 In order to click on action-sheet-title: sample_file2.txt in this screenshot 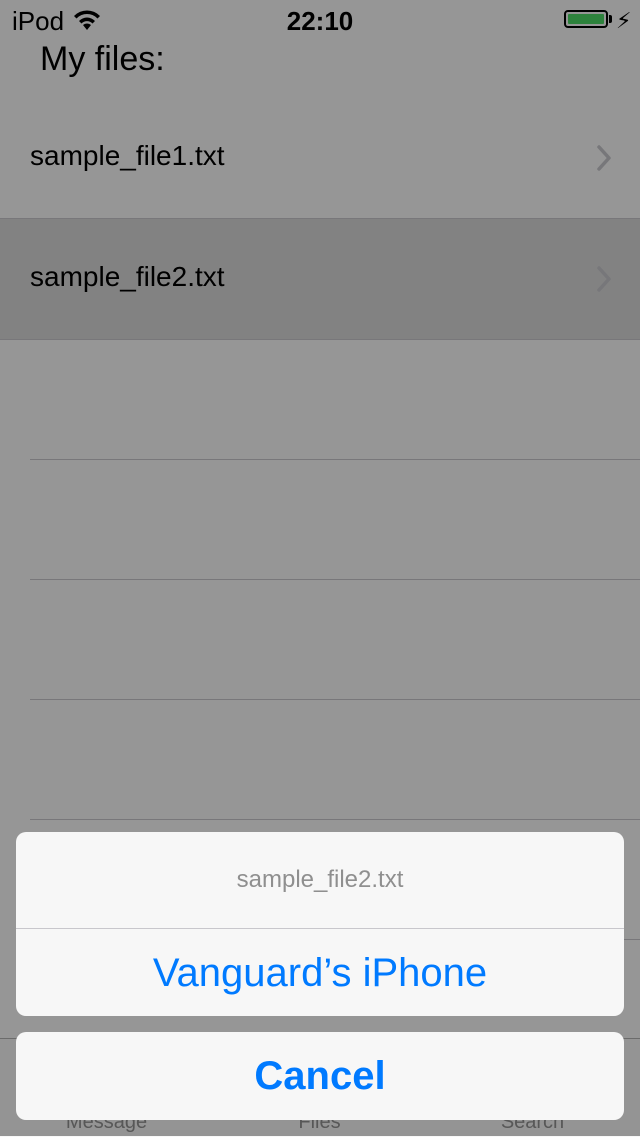, I will do `click(320, 880)`.